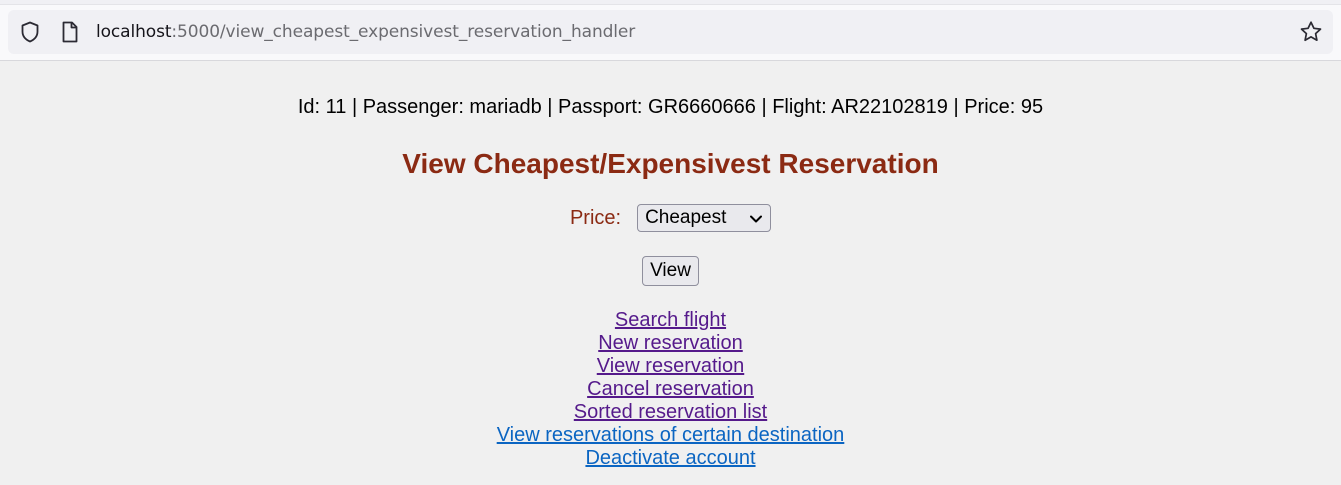  I want to click on price-select-value: Cheapest, so click(686, 217).